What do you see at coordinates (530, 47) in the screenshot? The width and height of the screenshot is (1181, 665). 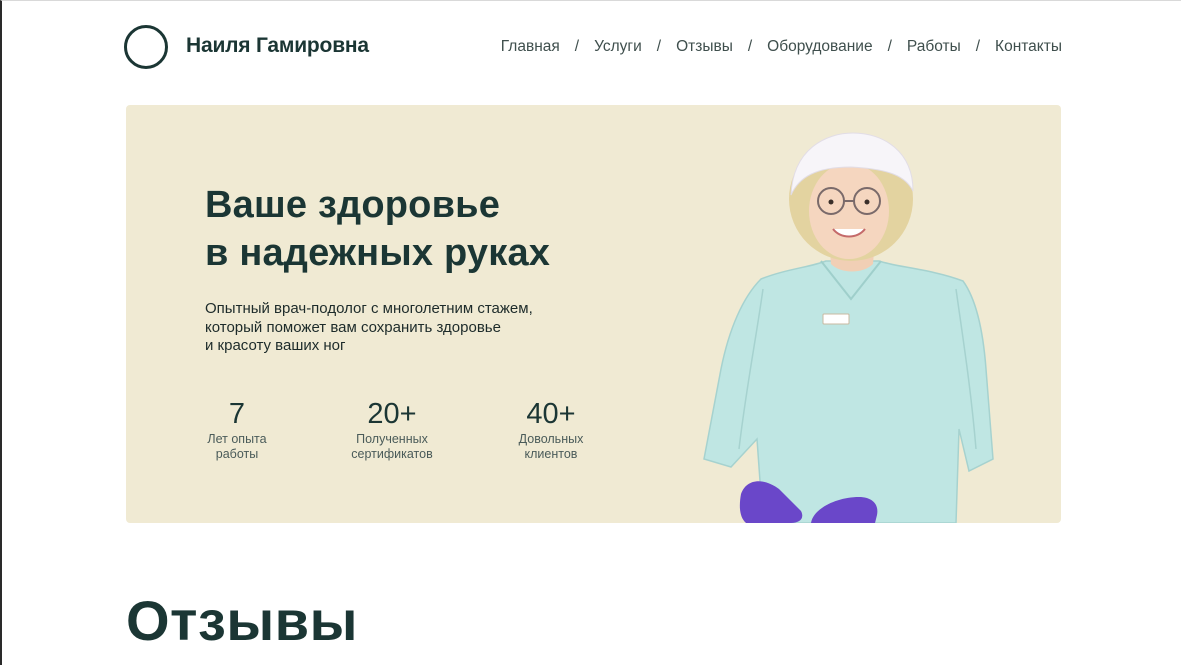 I see `nav-link-home: Главная` at bounding box center [530, 47].